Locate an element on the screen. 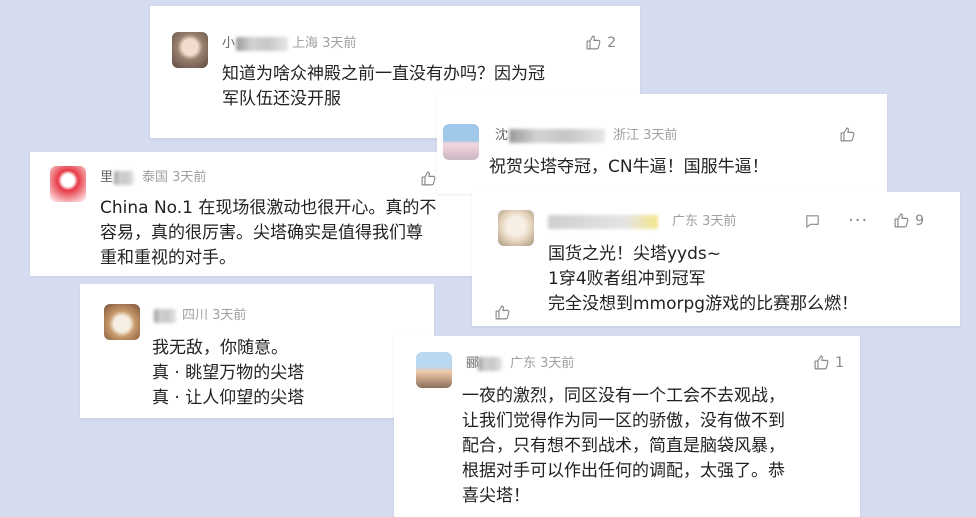 This screenshot has width=976, height=517. comment-card: 四川 3天前 我无敌，你随意。 真 · 眺望万物的尖塔 真 · 让人仰望的尖塔 is located at coordinates (257, 351).